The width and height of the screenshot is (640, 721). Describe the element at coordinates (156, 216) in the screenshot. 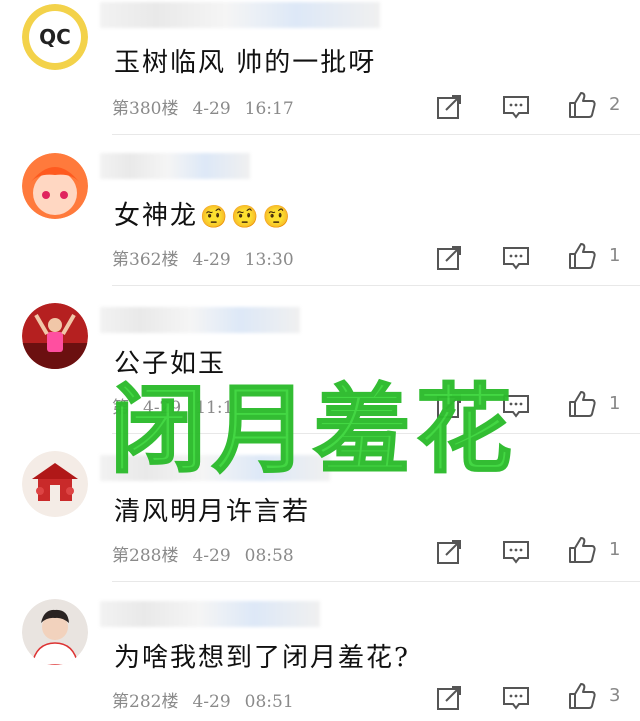

I see `comment-text-body: 女神龙` at that location.